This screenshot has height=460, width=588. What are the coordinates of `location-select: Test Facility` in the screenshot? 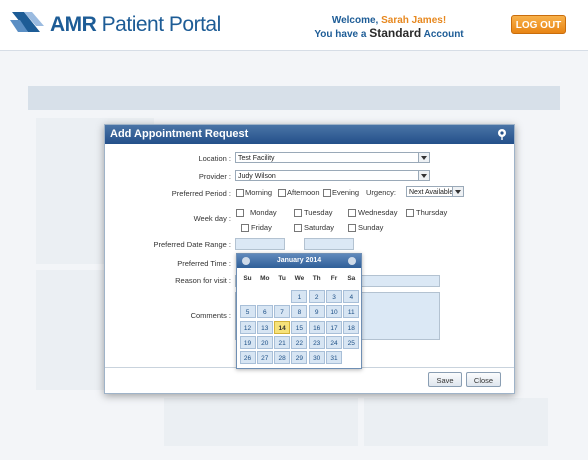 It's located at (332, 157).